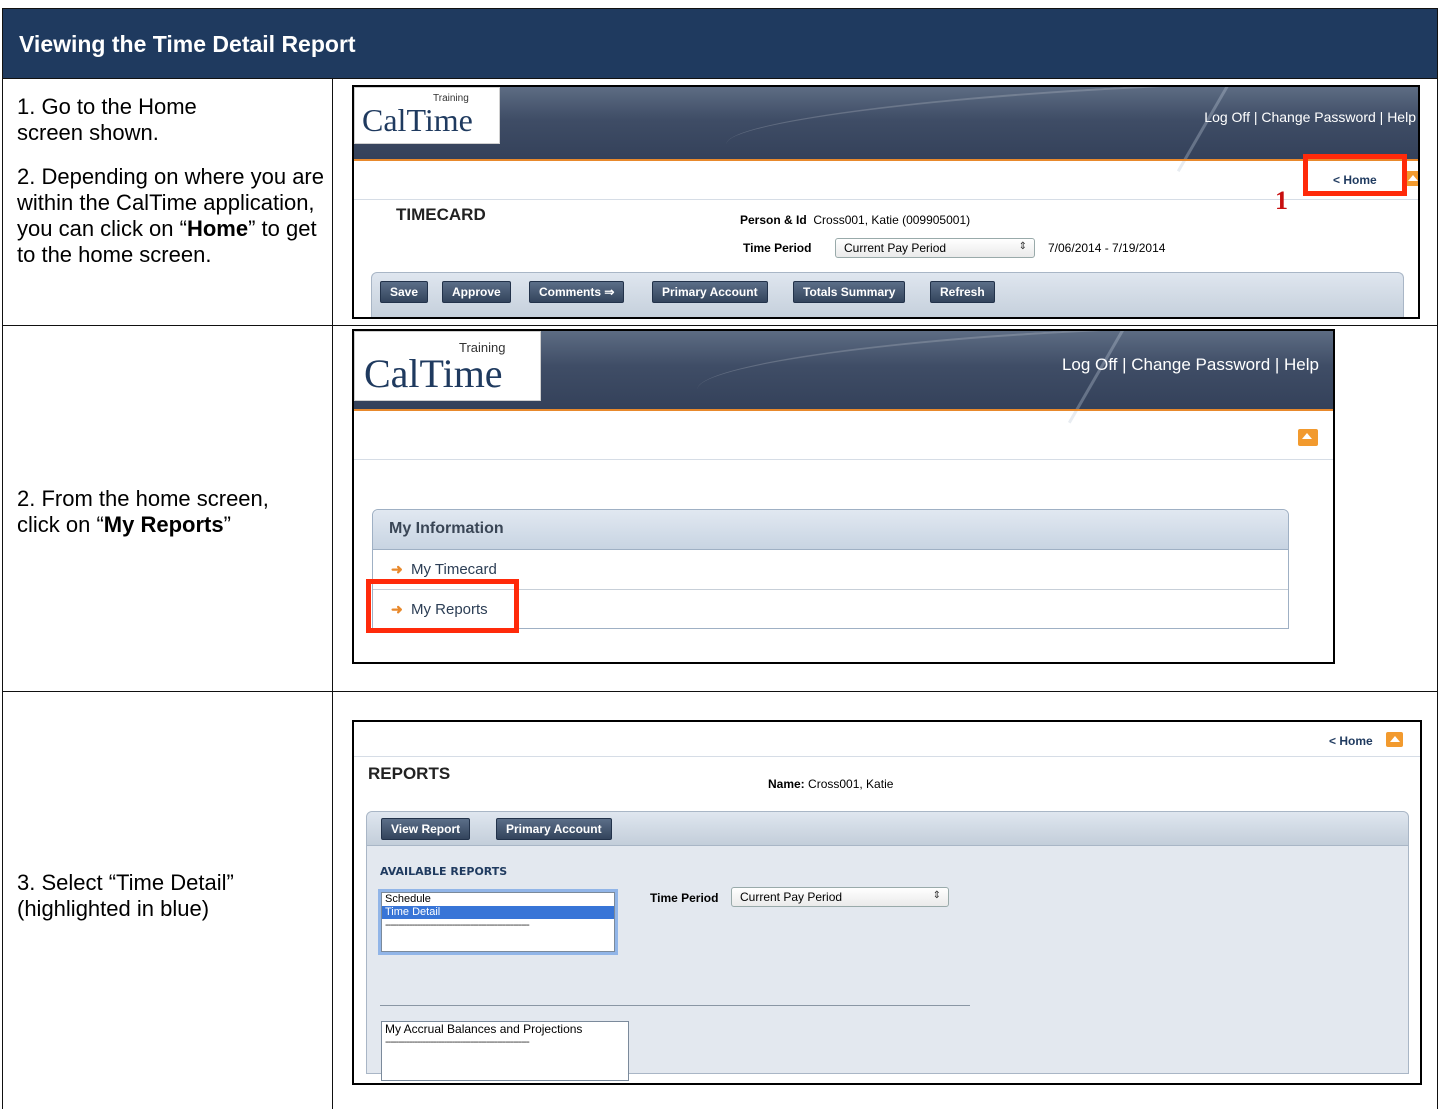  Describe the element at coordinates (1190, 365) in the screenshot. I see `top-links-2: Log Off | Change Password | Help` at that location.